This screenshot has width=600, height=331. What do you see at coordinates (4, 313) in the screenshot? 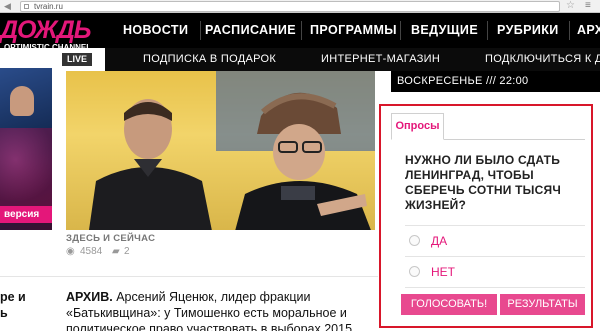
I see `left-article-line: ь` at bounding box center [4, 313].